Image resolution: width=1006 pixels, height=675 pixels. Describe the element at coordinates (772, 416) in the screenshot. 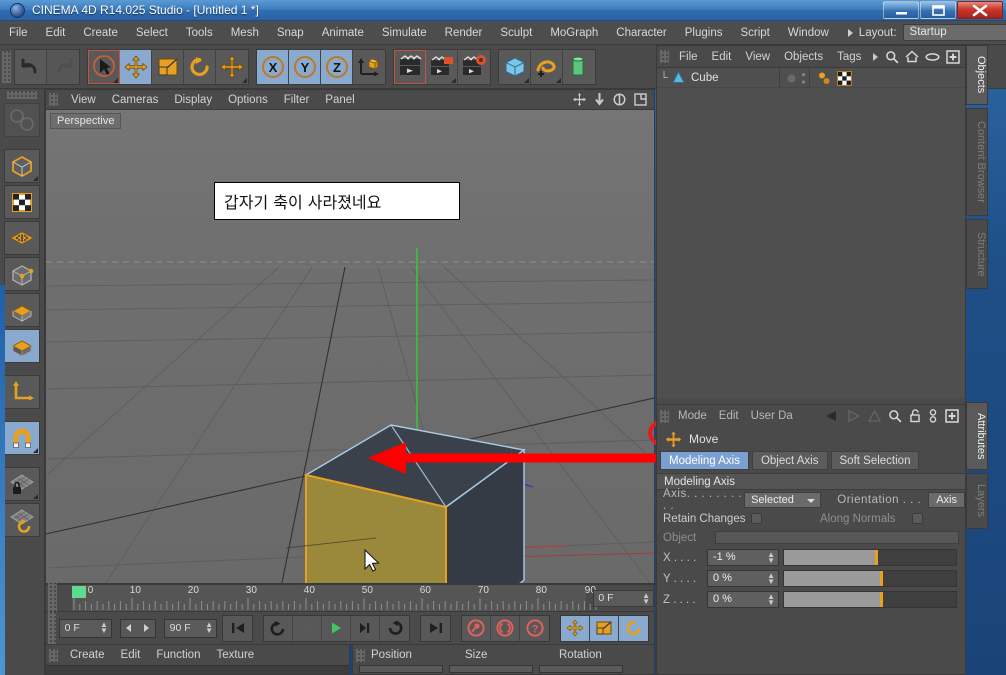

I see `attribute-menu-userdata: User Da` at that location.